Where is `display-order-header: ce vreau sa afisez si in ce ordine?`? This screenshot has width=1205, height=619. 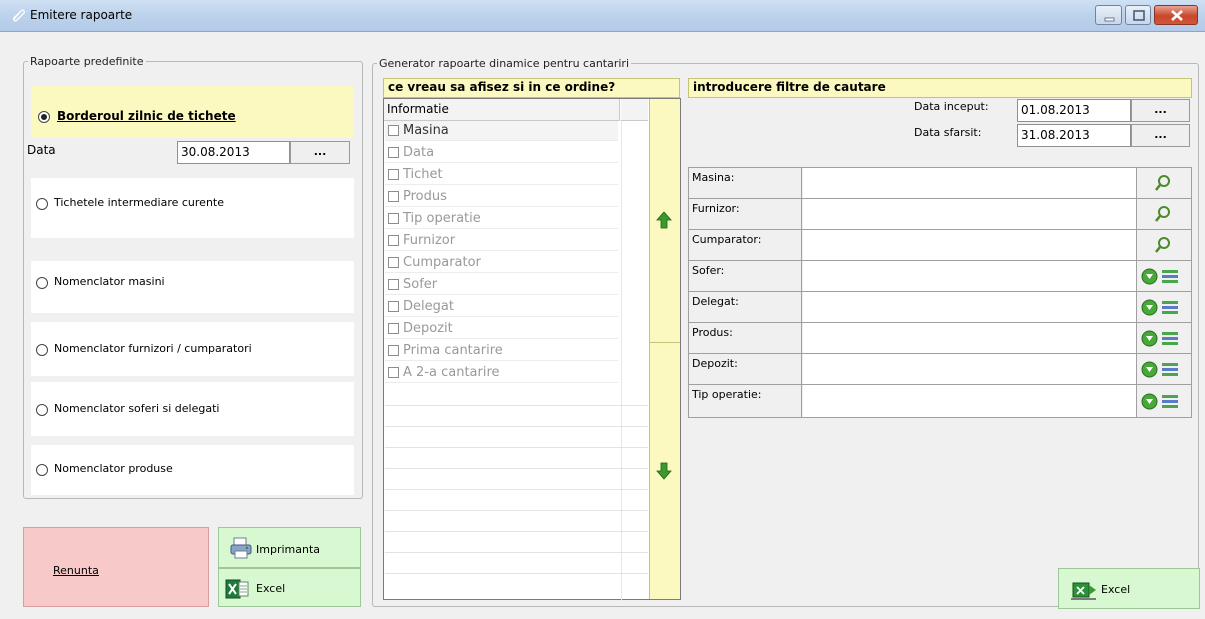 display-order-header: ce vreau sa afisez si in ce ordine? is located at coordinates (531, 88).